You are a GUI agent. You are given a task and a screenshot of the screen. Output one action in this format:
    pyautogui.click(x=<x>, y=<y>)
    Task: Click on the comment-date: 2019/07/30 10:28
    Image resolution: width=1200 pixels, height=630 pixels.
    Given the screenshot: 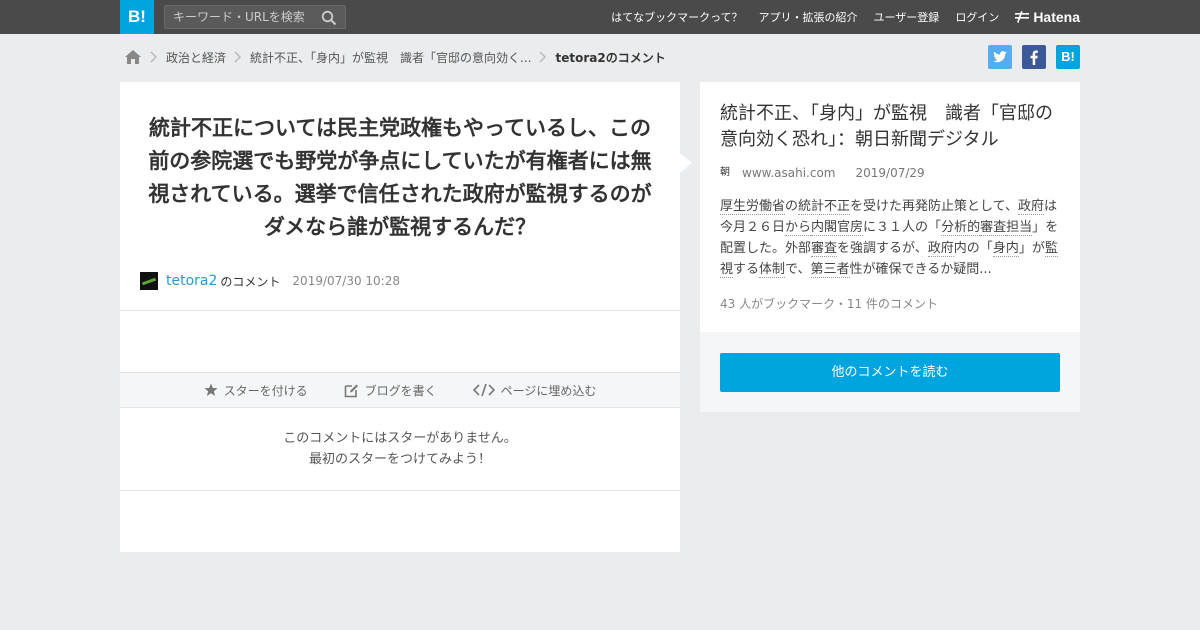 What is the action you would take?
    pyautogui.click(x=346, y=281)
    